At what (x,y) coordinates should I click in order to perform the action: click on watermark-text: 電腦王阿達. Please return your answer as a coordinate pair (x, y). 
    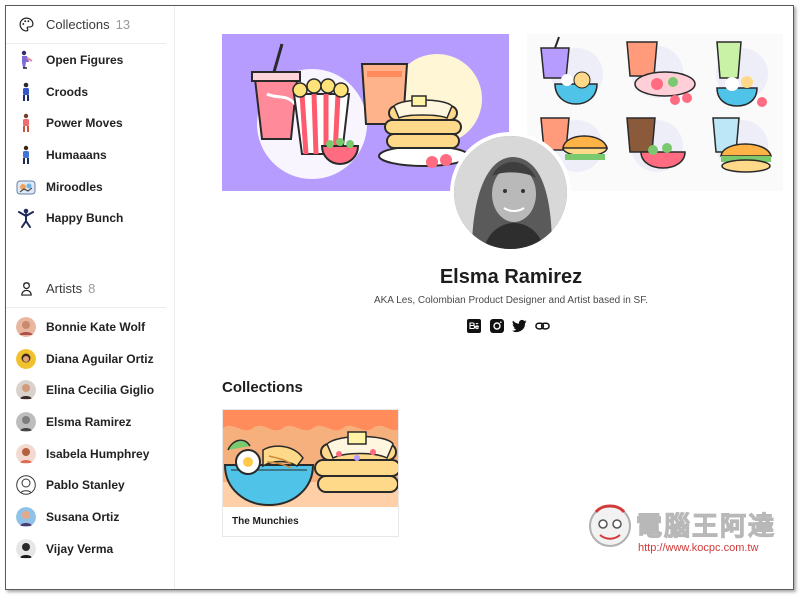
    Looking at the image, I should click on (706, 527).